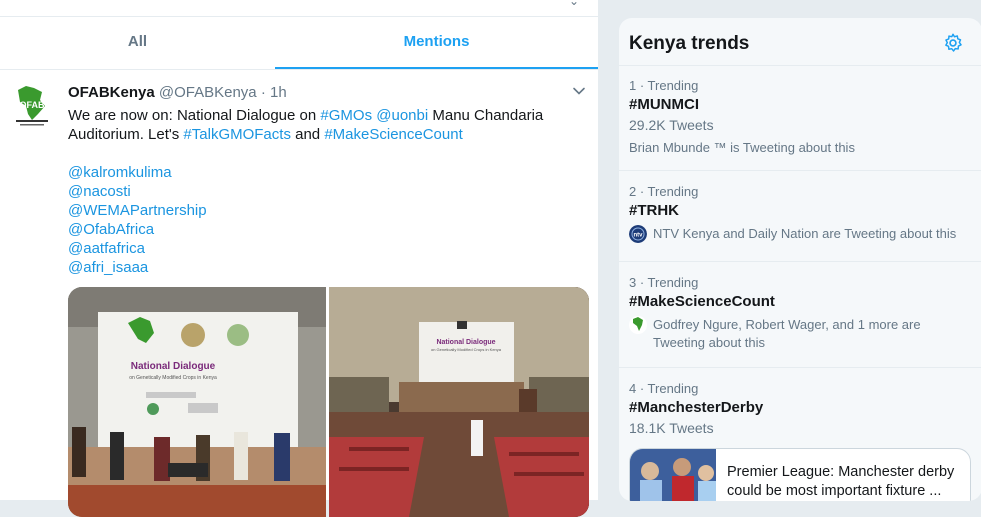  What do you see at coordinates (318, 153) in the screenshot?
I see `tweet-text-gap` at bounding box center [318, 153].